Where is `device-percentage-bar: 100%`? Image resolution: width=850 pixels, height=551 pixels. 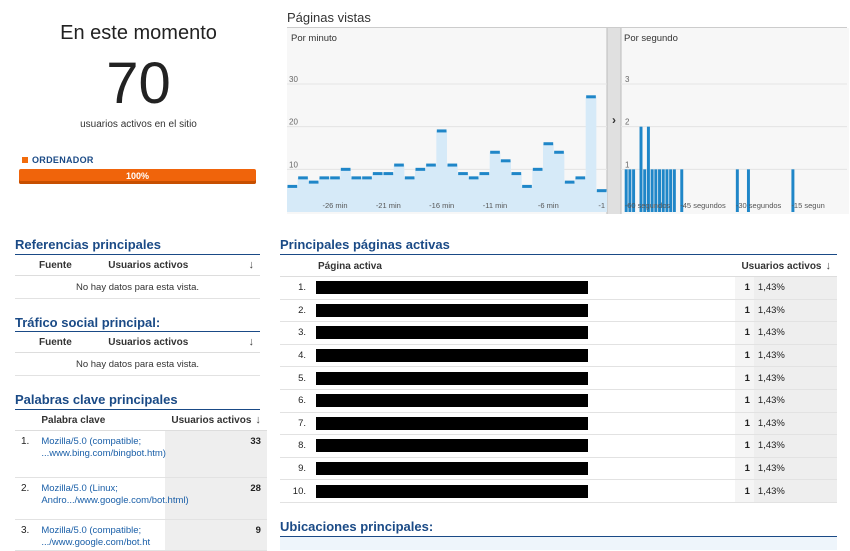 device-percentage-bar: 100% is located at coordinates (137, 176).